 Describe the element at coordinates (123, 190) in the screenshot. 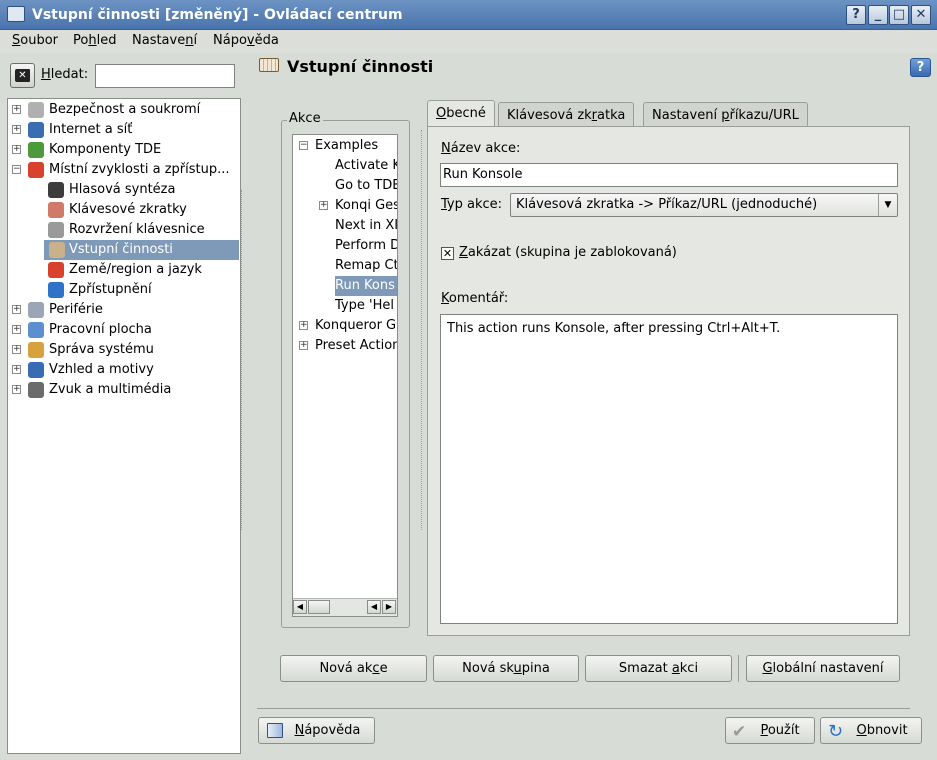

I see `sidebar-item: Hlasová syntéza` at that location.